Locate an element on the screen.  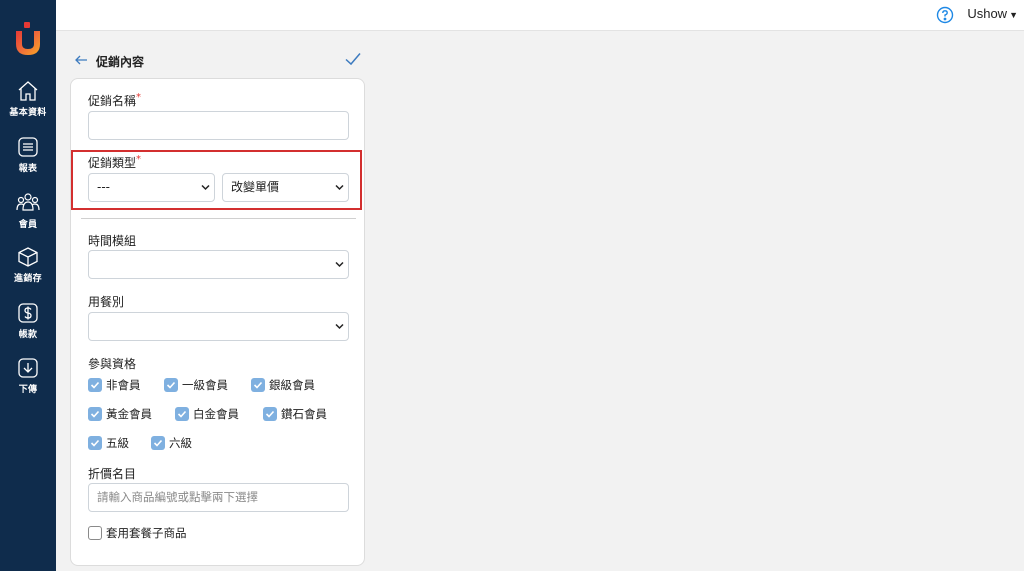
sidebar-item-label: 基本資料 is located at coordinates (28, 113).